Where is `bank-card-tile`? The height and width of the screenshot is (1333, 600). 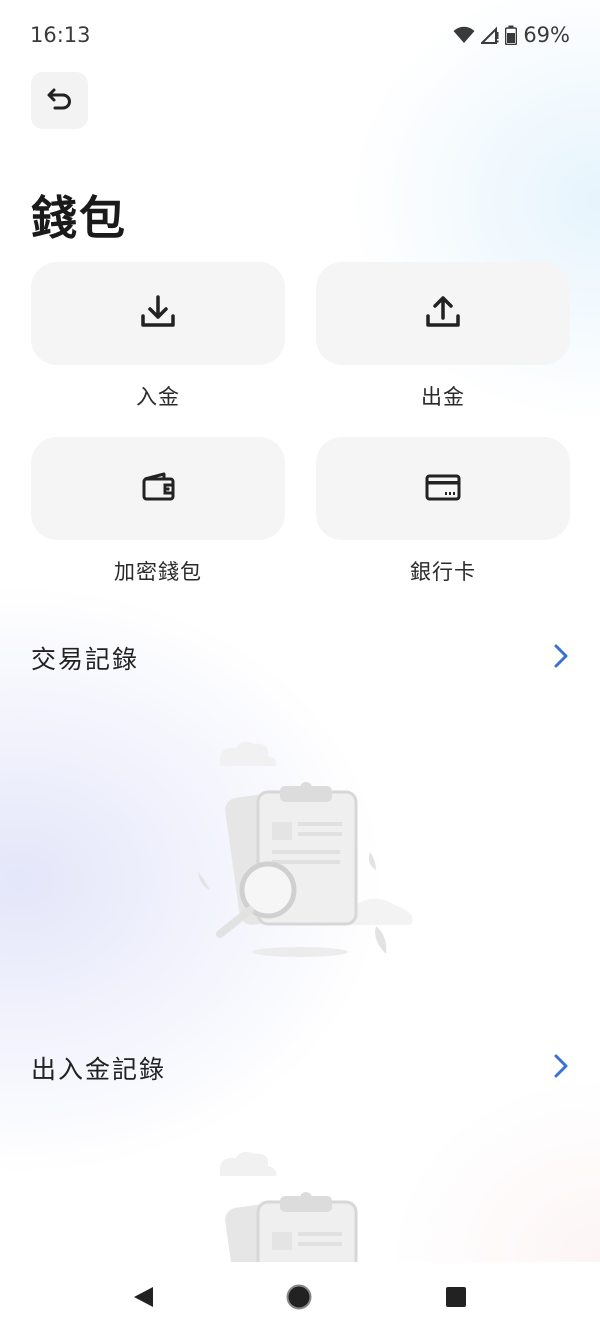 bank-card-tile is located at coordinates (443, 488).